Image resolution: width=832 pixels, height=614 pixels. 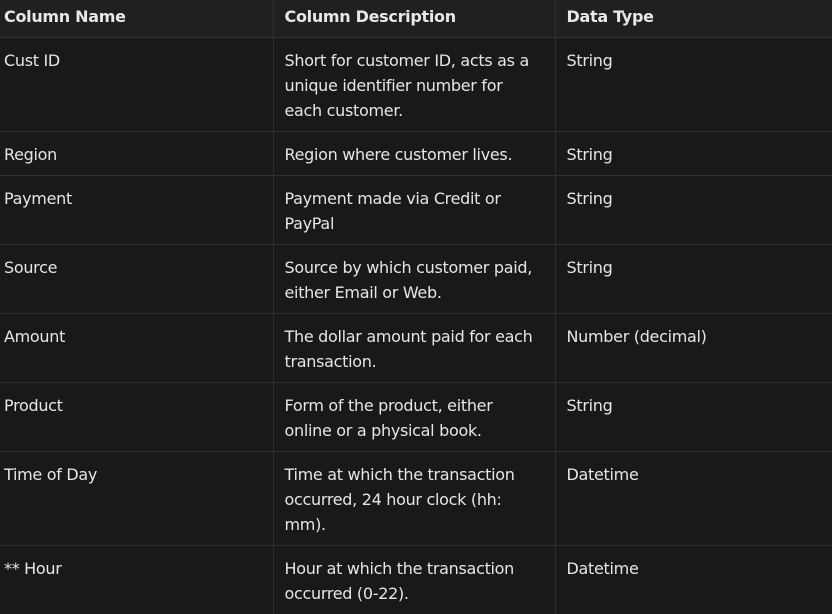 I want to click on cell-column-description: Payment made via Credit or PayPal, so click(x=414, y=209).